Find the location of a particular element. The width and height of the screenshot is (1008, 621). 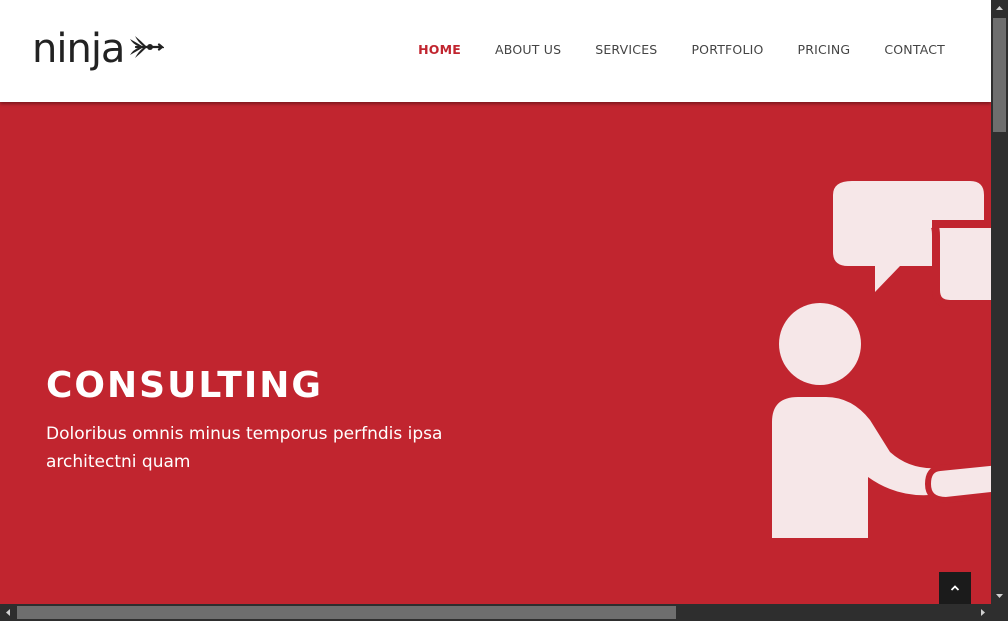

vertical-scrollbar is located at coordinates (999, 302).